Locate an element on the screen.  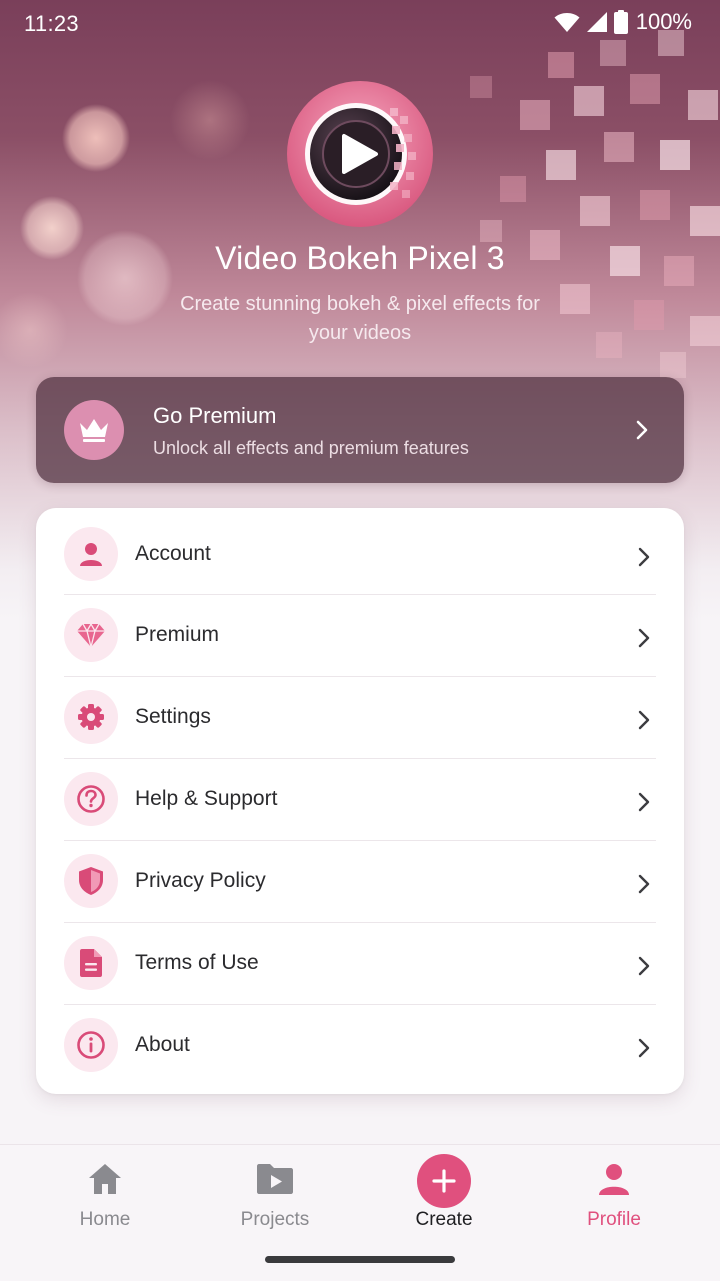
menu-item-label: About is located at coordinates (162, 1044).